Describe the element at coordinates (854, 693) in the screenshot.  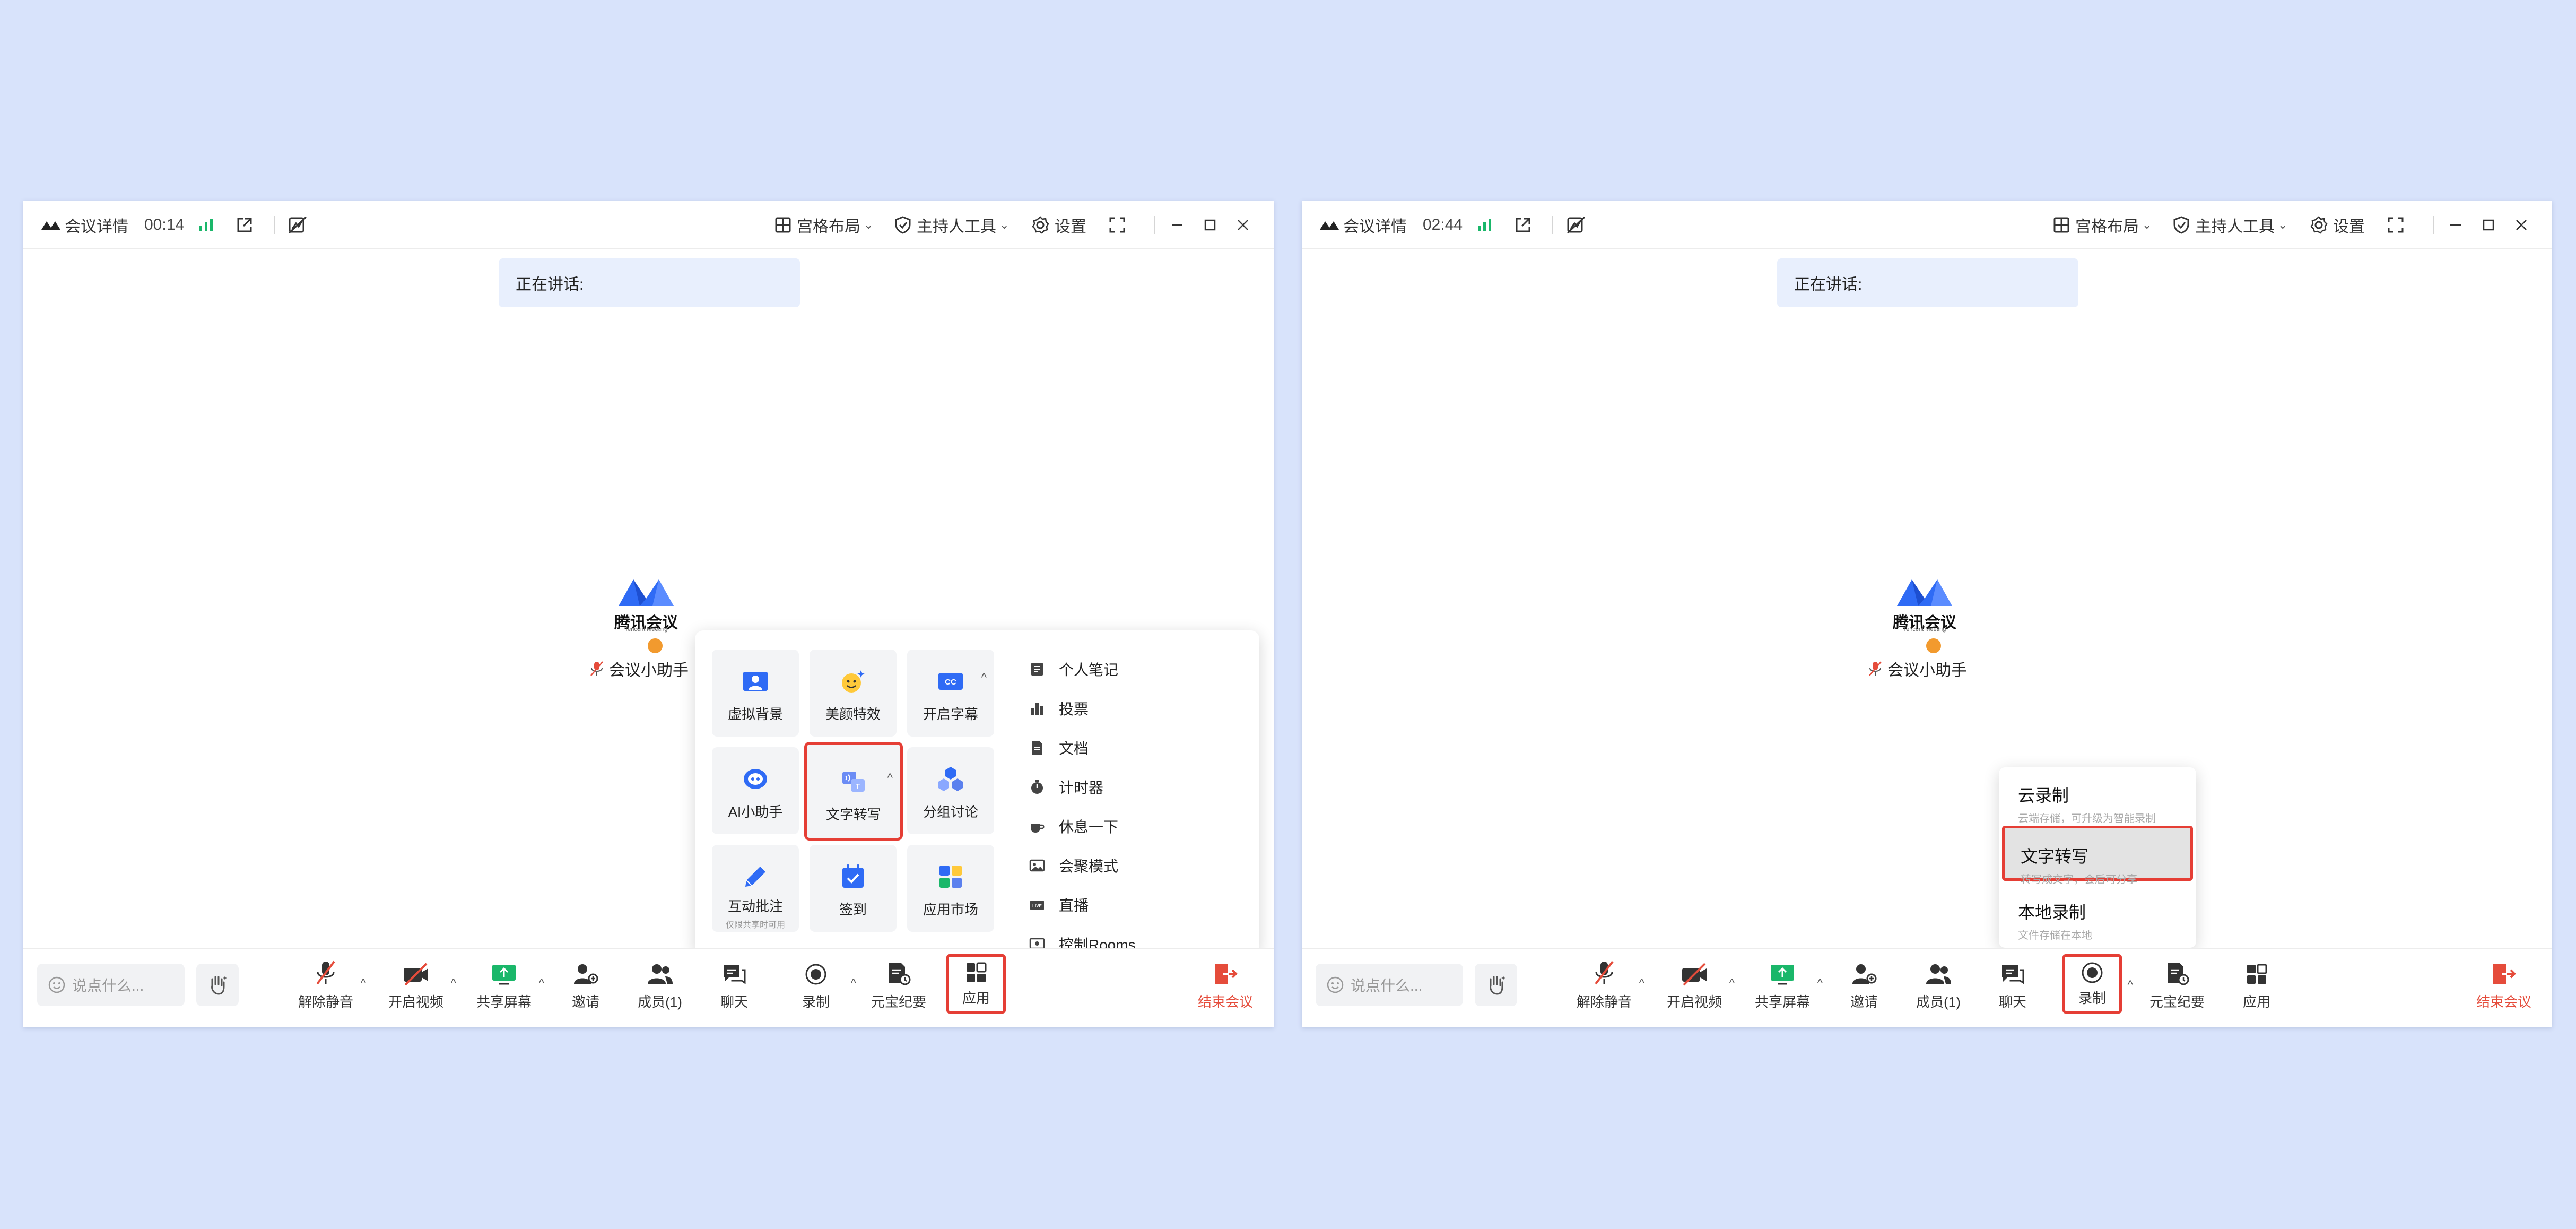
I see `app-tile-beauty-effects: 美颜特效` at that location.